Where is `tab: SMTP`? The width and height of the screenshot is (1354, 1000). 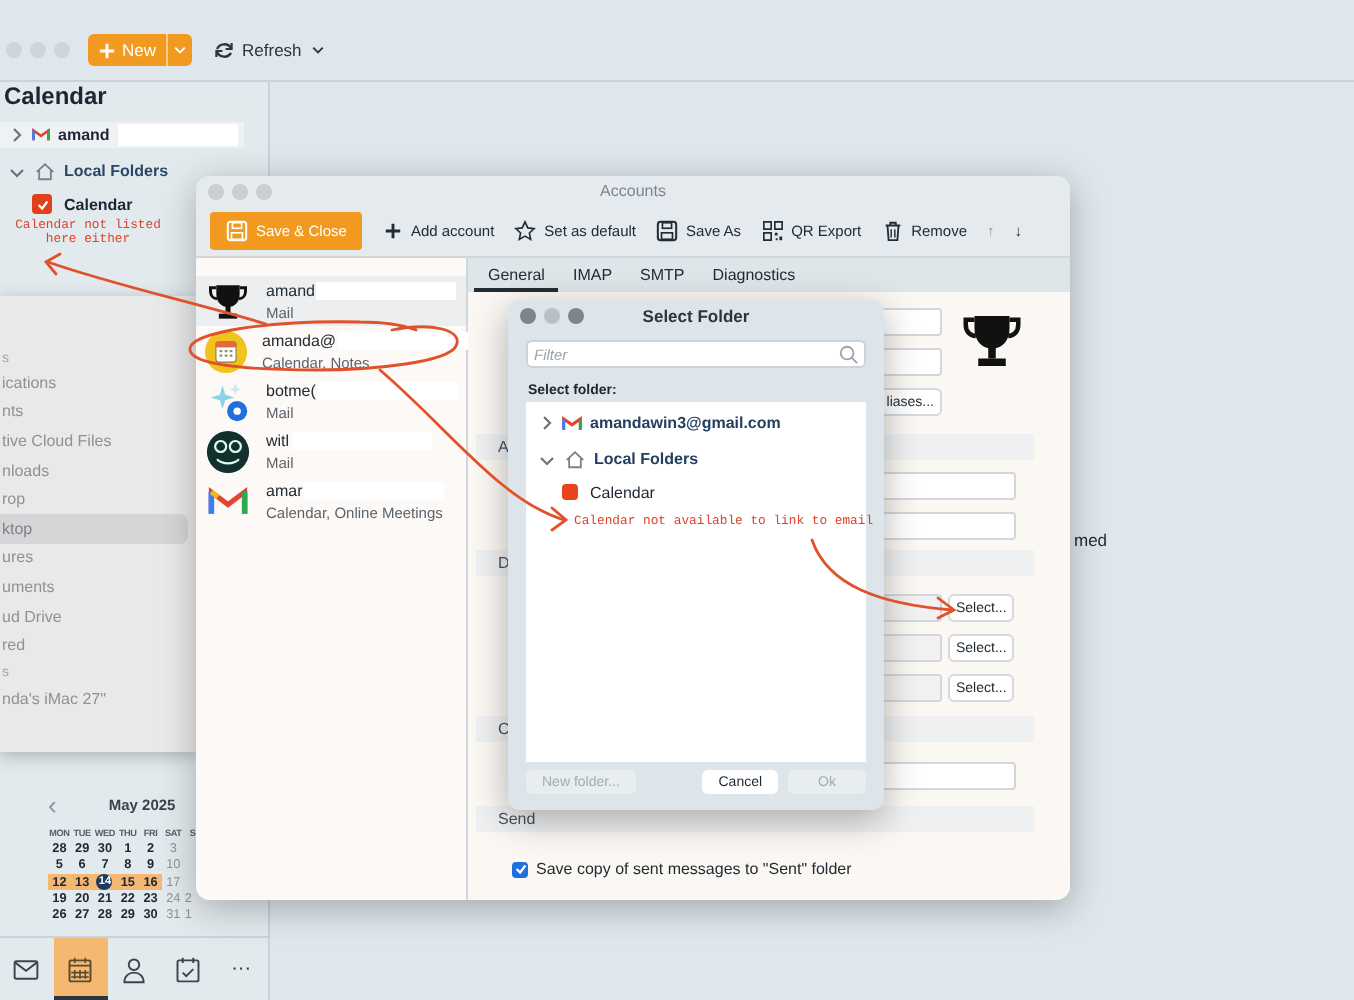 tab: SMTP is located at coordinates (662, 275).